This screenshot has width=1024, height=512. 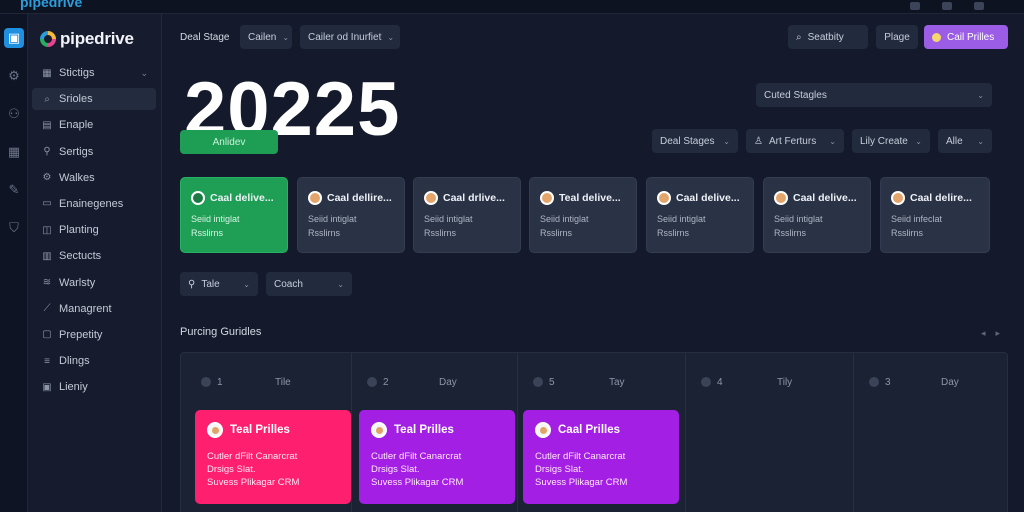 I want to click on alle-dropdown: Alle ⌄, so click(x=965, y=141).